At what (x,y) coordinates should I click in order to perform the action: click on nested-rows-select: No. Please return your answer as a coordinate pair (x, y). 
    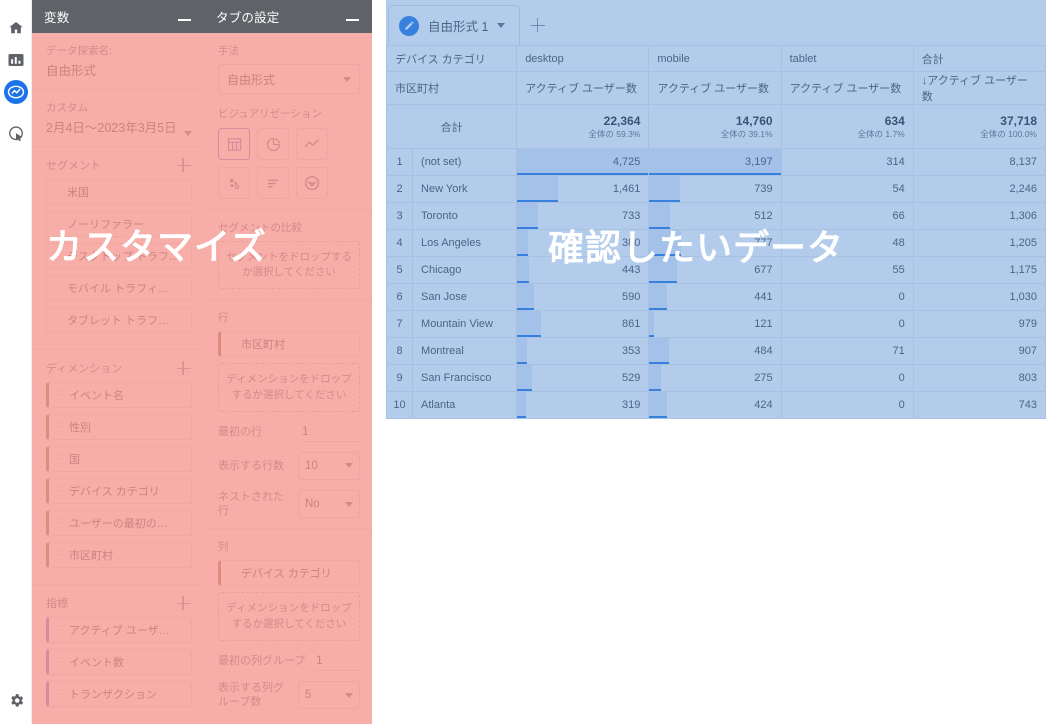
    Looking at the image, I should click on (329, 504).